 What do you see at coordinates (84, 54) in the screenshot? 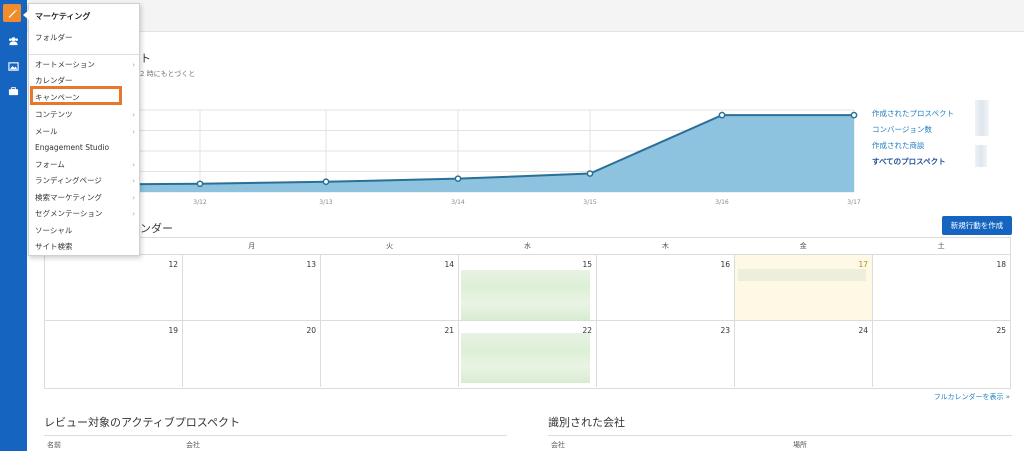
I see `menu-divider` at bounding box center [84, 54].